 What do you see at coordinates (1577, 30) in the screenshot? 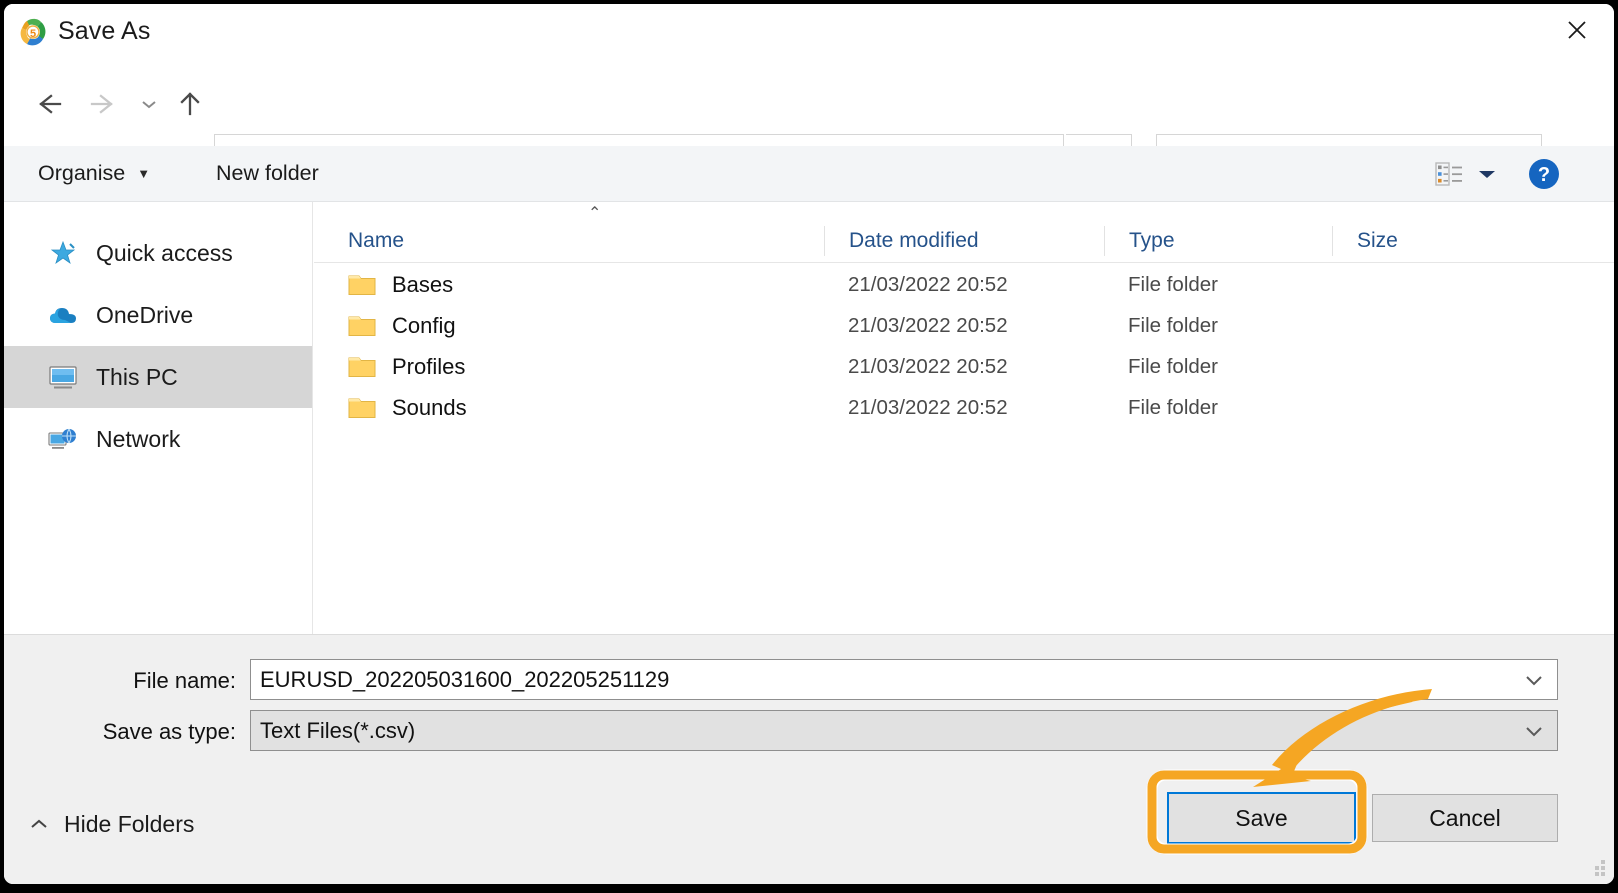
I see `close-icon` at bounding box center [1577, 30].